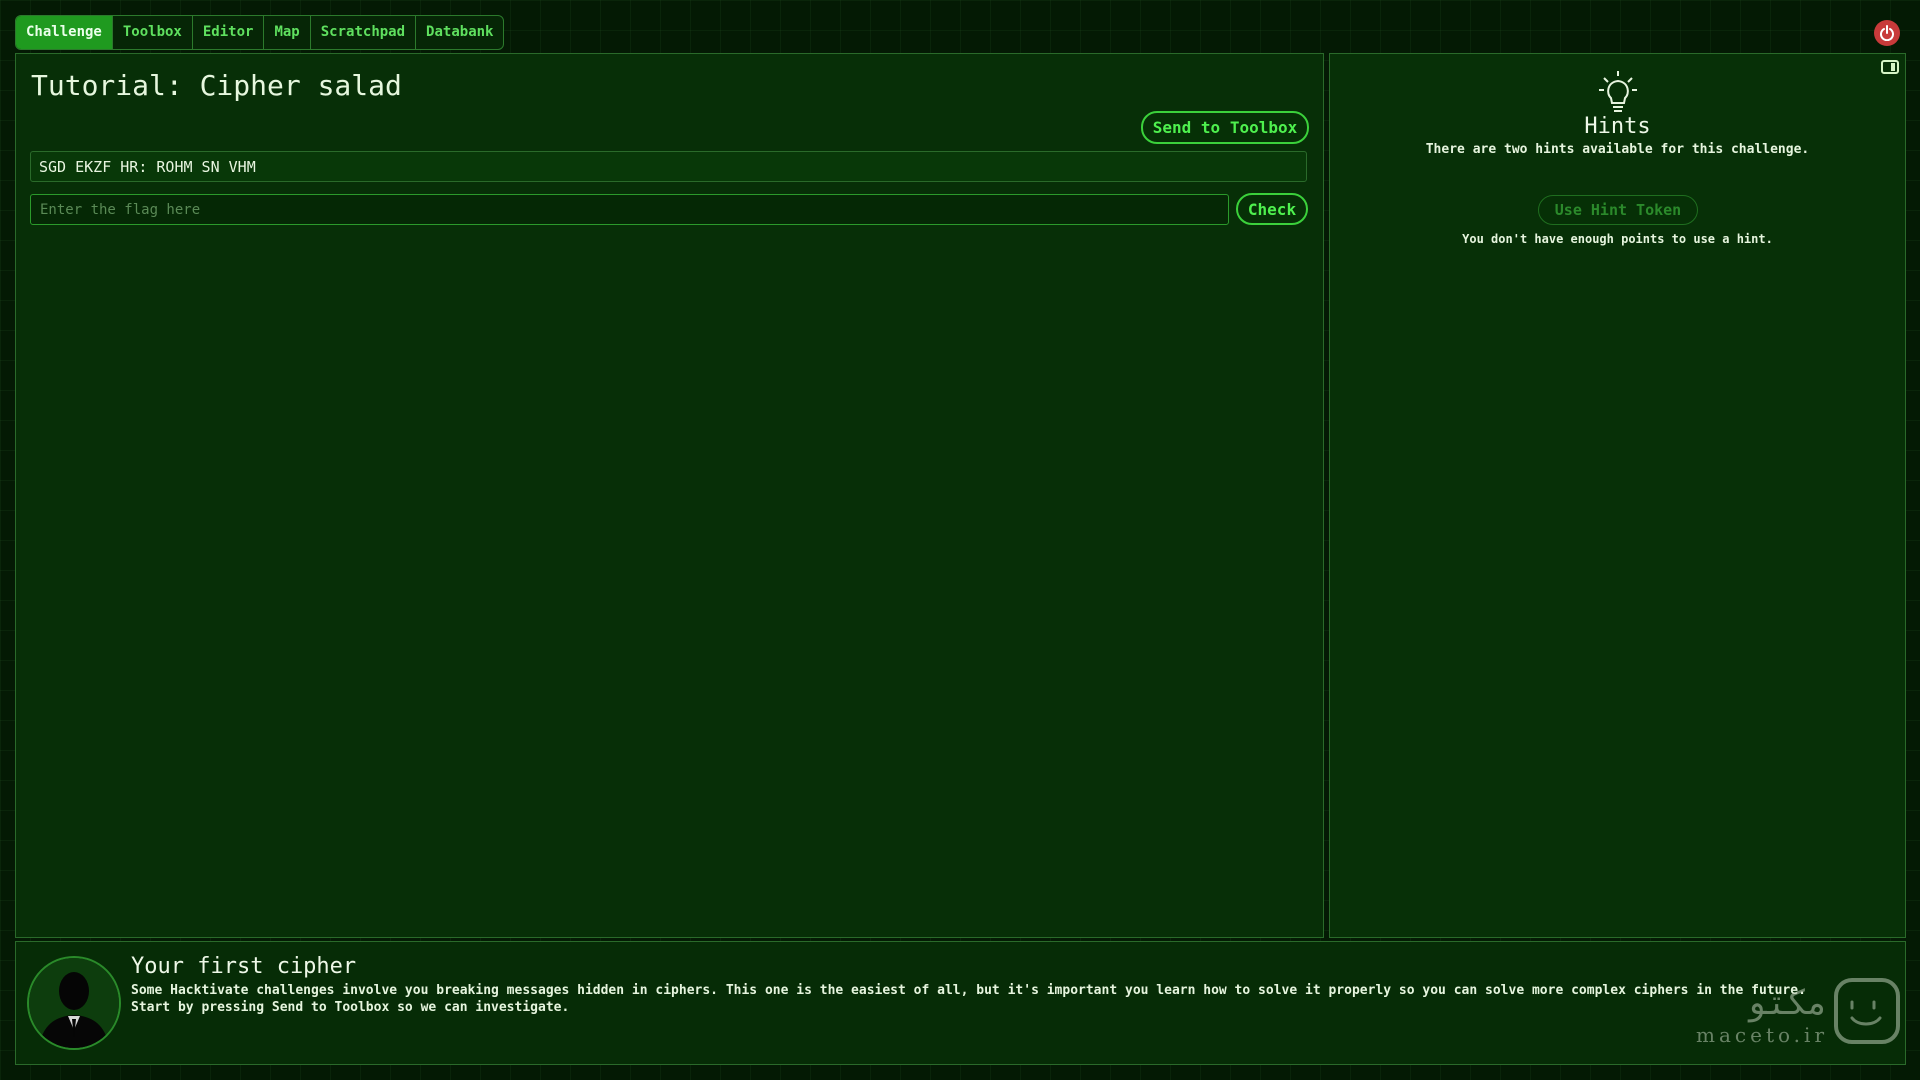 This screenshot has width=1920, height=1080. I want to click on tab-scratchpad: Scratchpad, so click(364, 32).